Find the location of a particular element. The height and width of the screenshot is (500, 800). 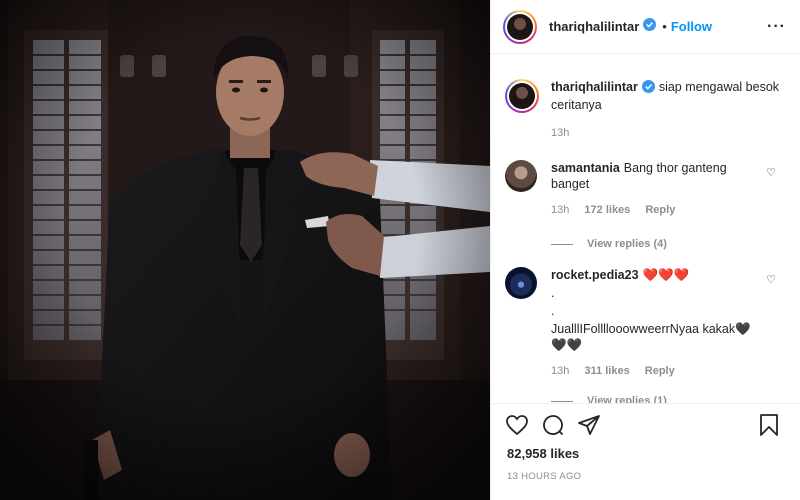

more-options-icon: ··· is located at coordinates (776, 27).